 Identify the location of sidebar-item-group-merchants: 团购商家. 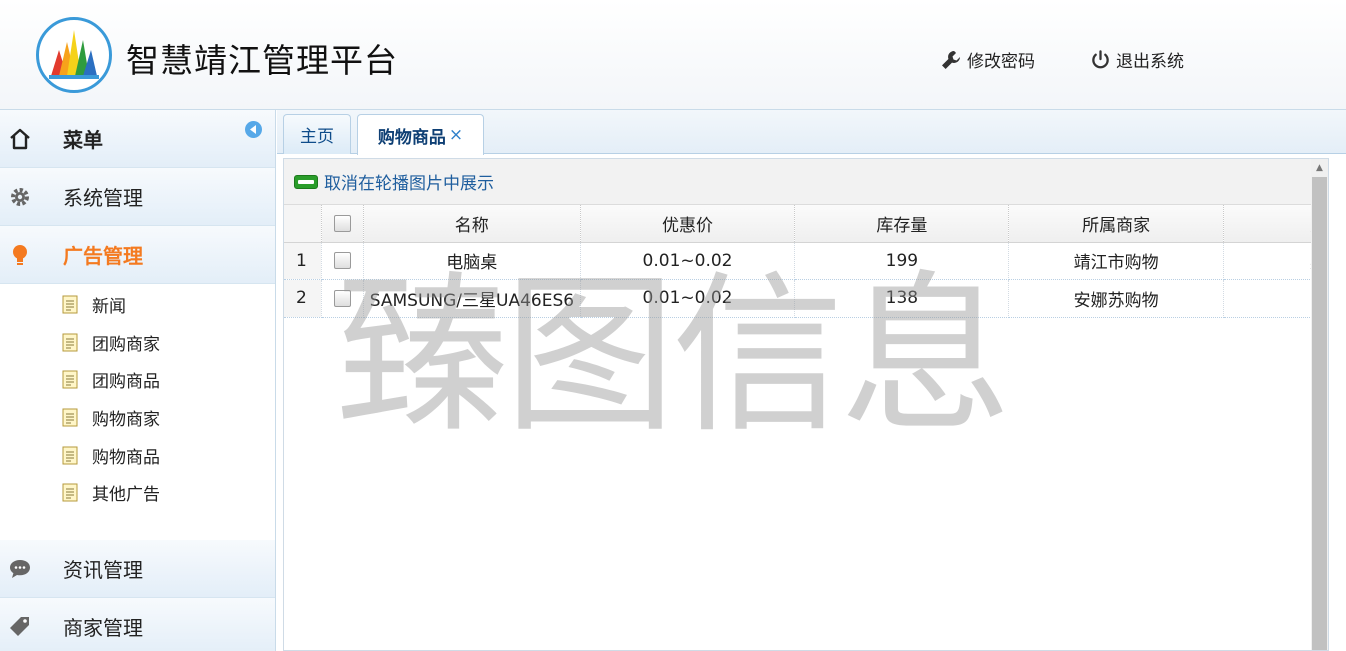
(137, 343).